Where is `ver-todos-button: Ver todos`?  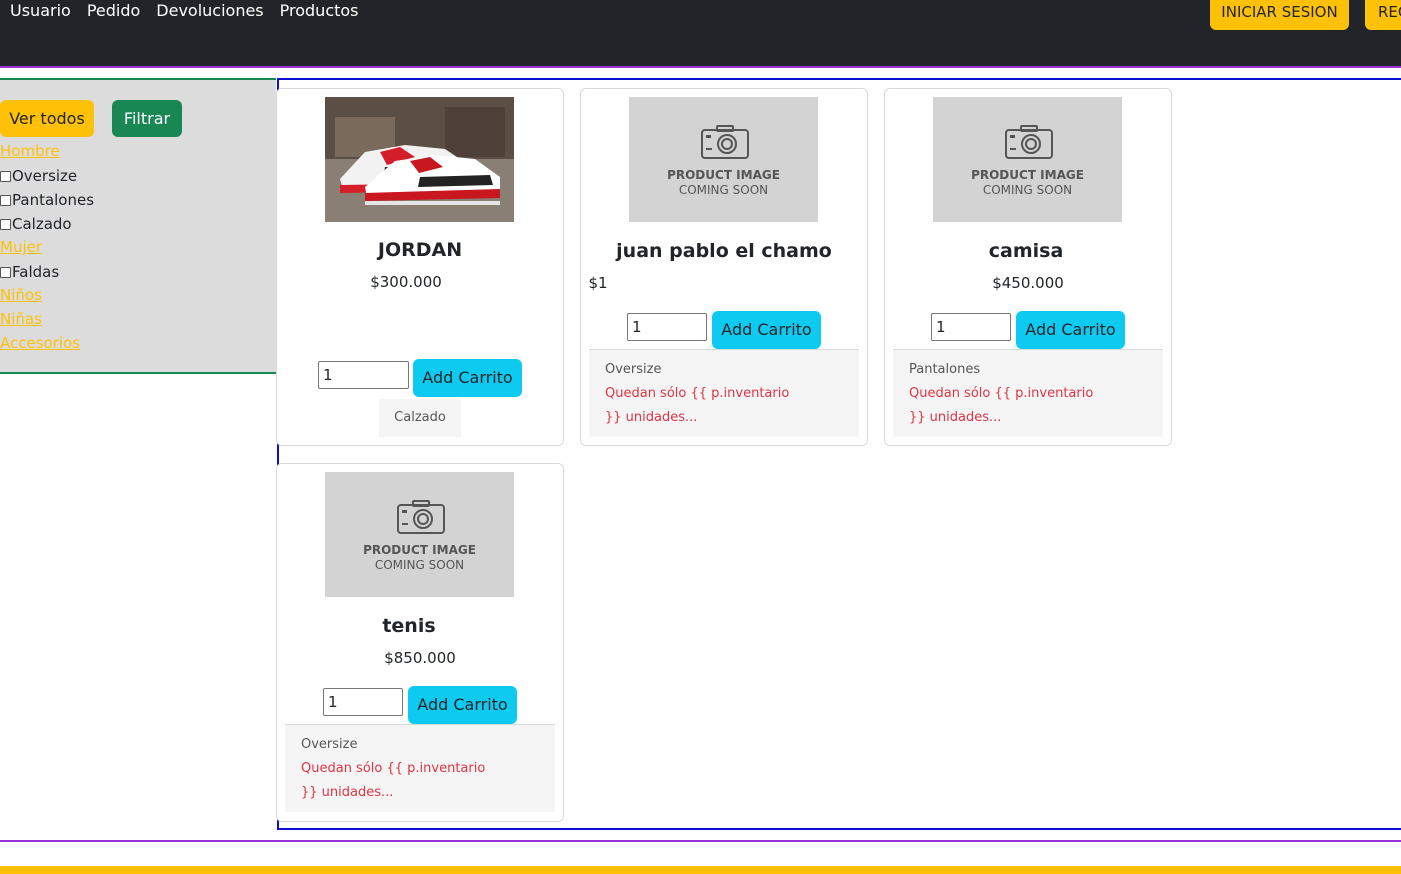 ver-todos-button: Ver todos is located at coordinates (47, 118).